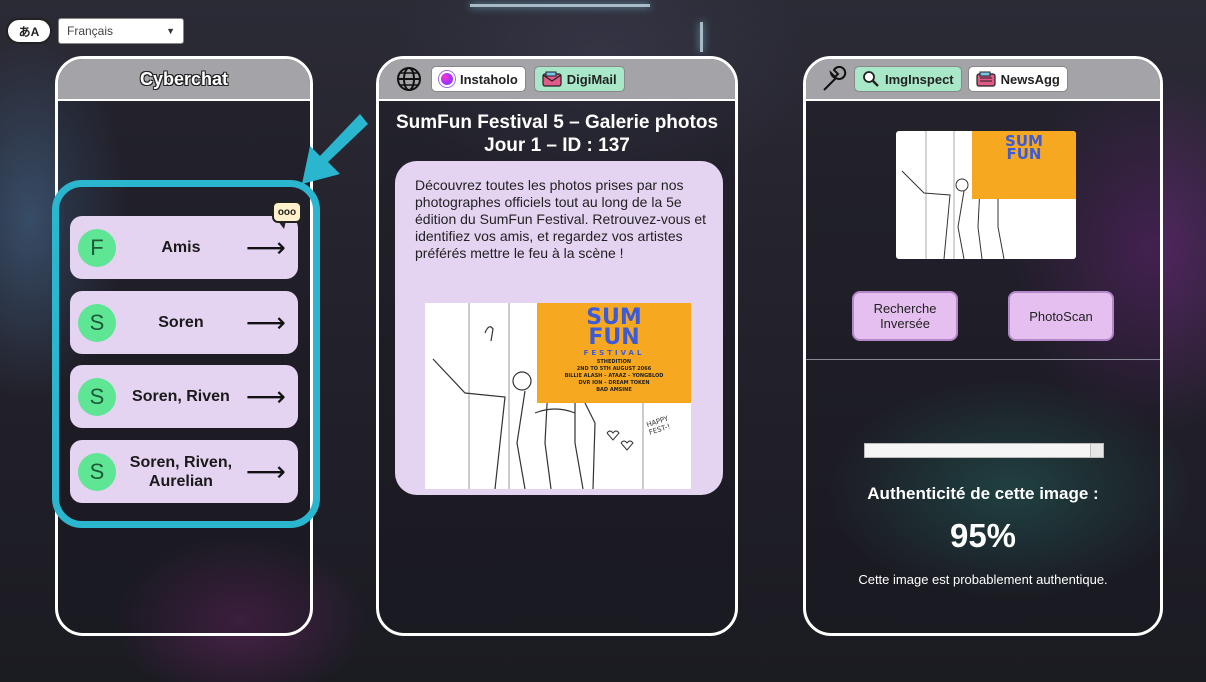 The height and width of the screenshot is (682, 1206). What do you see at coordinates (1024, 165) in the screenshot?
I see `thumbnail-orange-block: SUM FUN` at bounding box center [1024, 165].